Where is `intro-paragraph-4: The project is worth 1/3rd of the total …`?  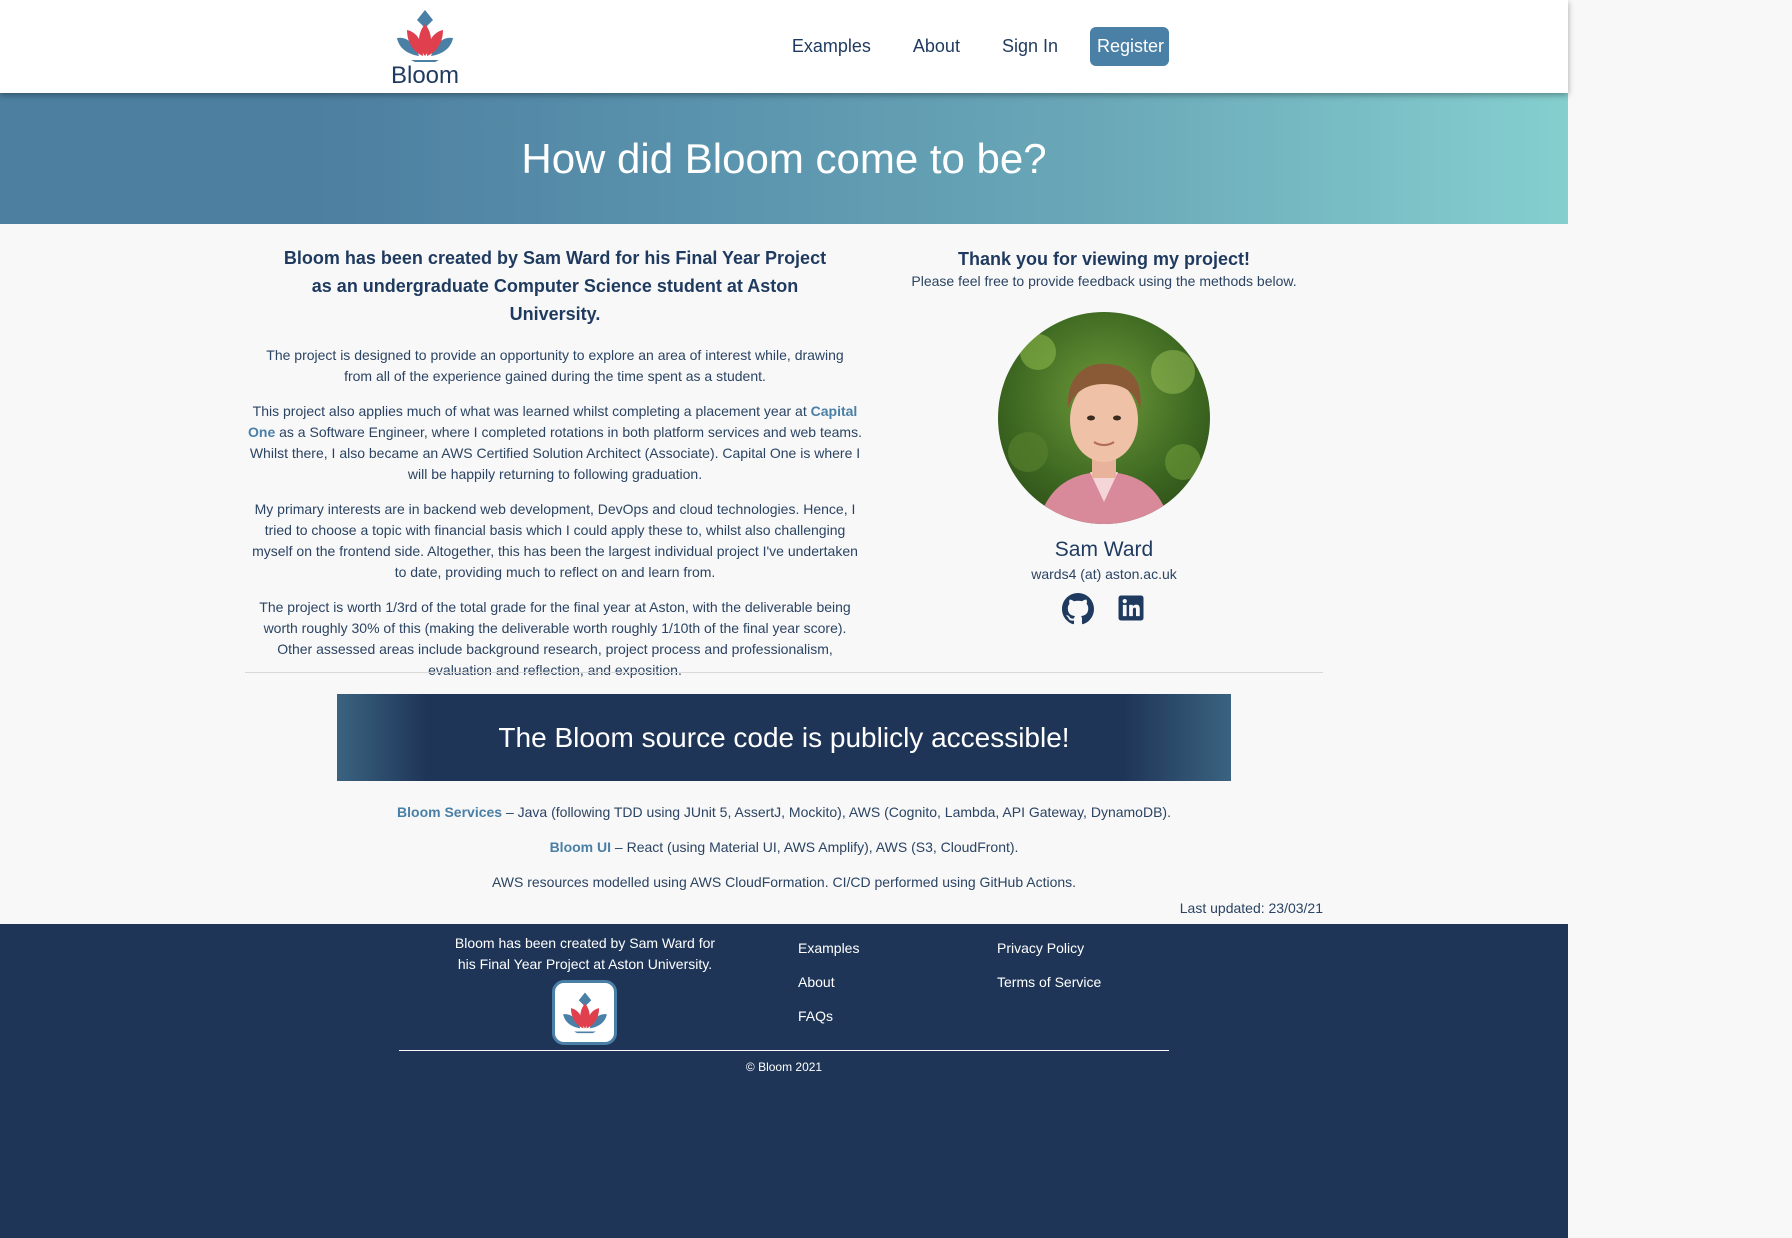
intro-paragraph-4: The project is worth 1/3rd of the total … is located at coordinates (555, 638).